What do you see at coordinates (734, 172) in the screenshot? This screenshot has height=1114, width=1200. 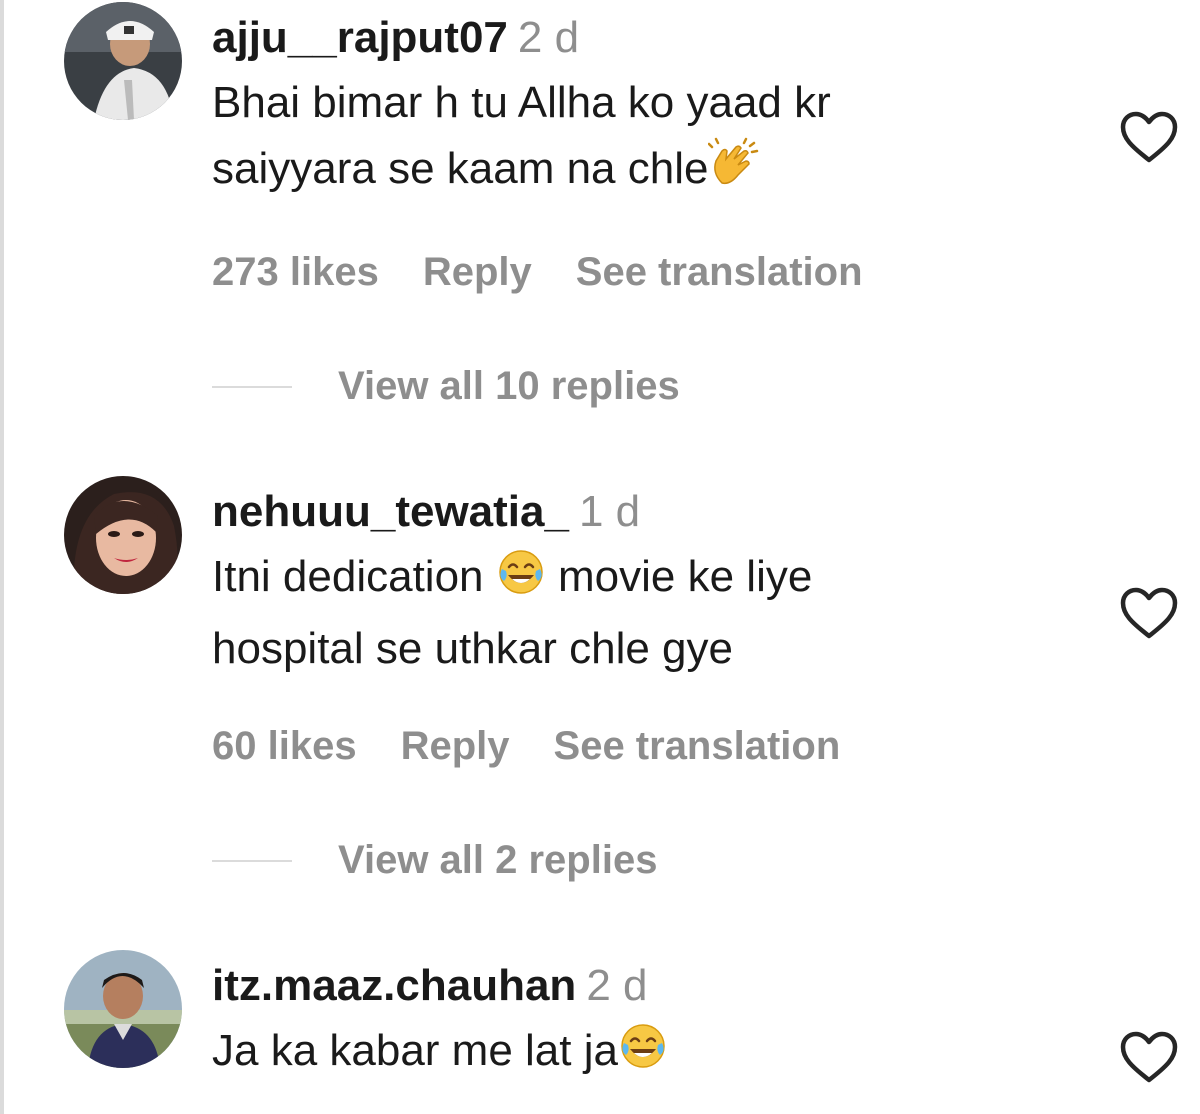 I see `clapping-hands-emoji-icon` at bounding box center [734, 172].